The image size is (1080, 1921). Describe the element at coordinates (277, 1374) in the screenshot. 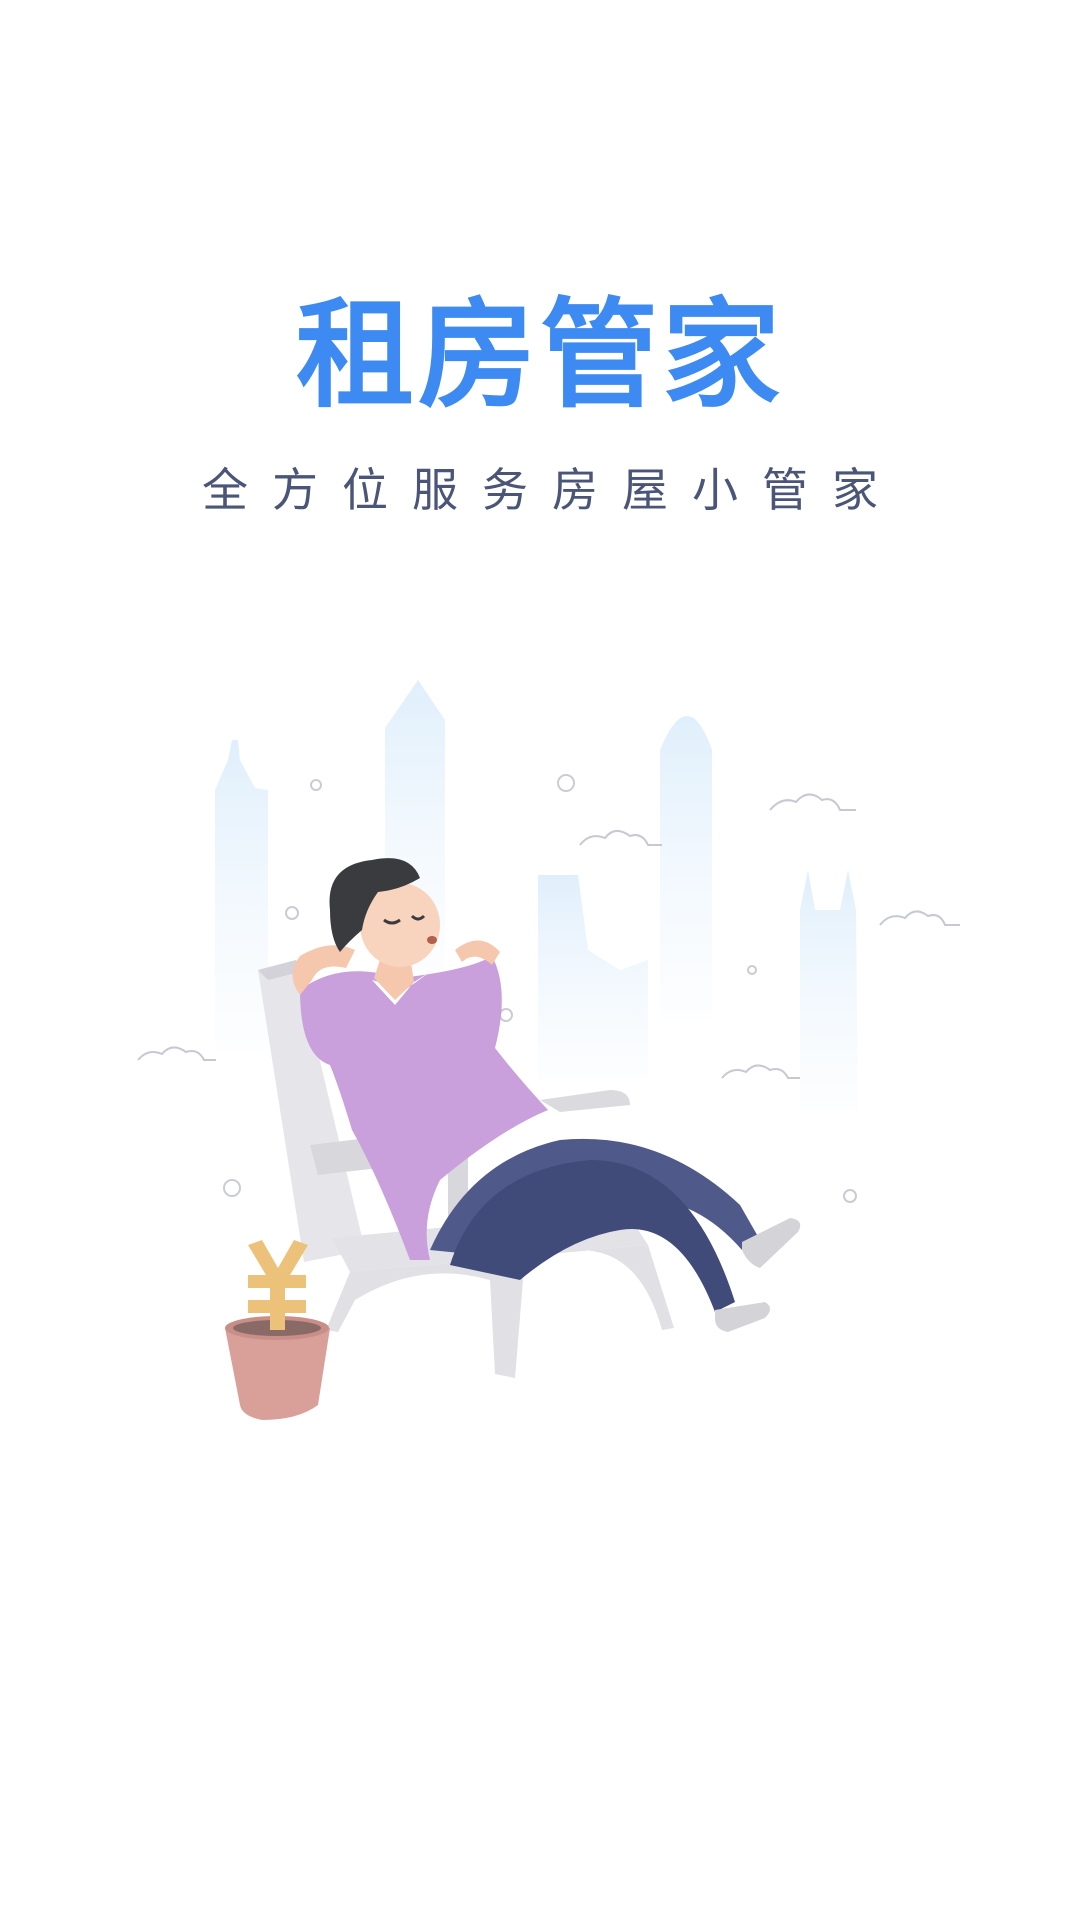

I see `flower-pot` at that location.